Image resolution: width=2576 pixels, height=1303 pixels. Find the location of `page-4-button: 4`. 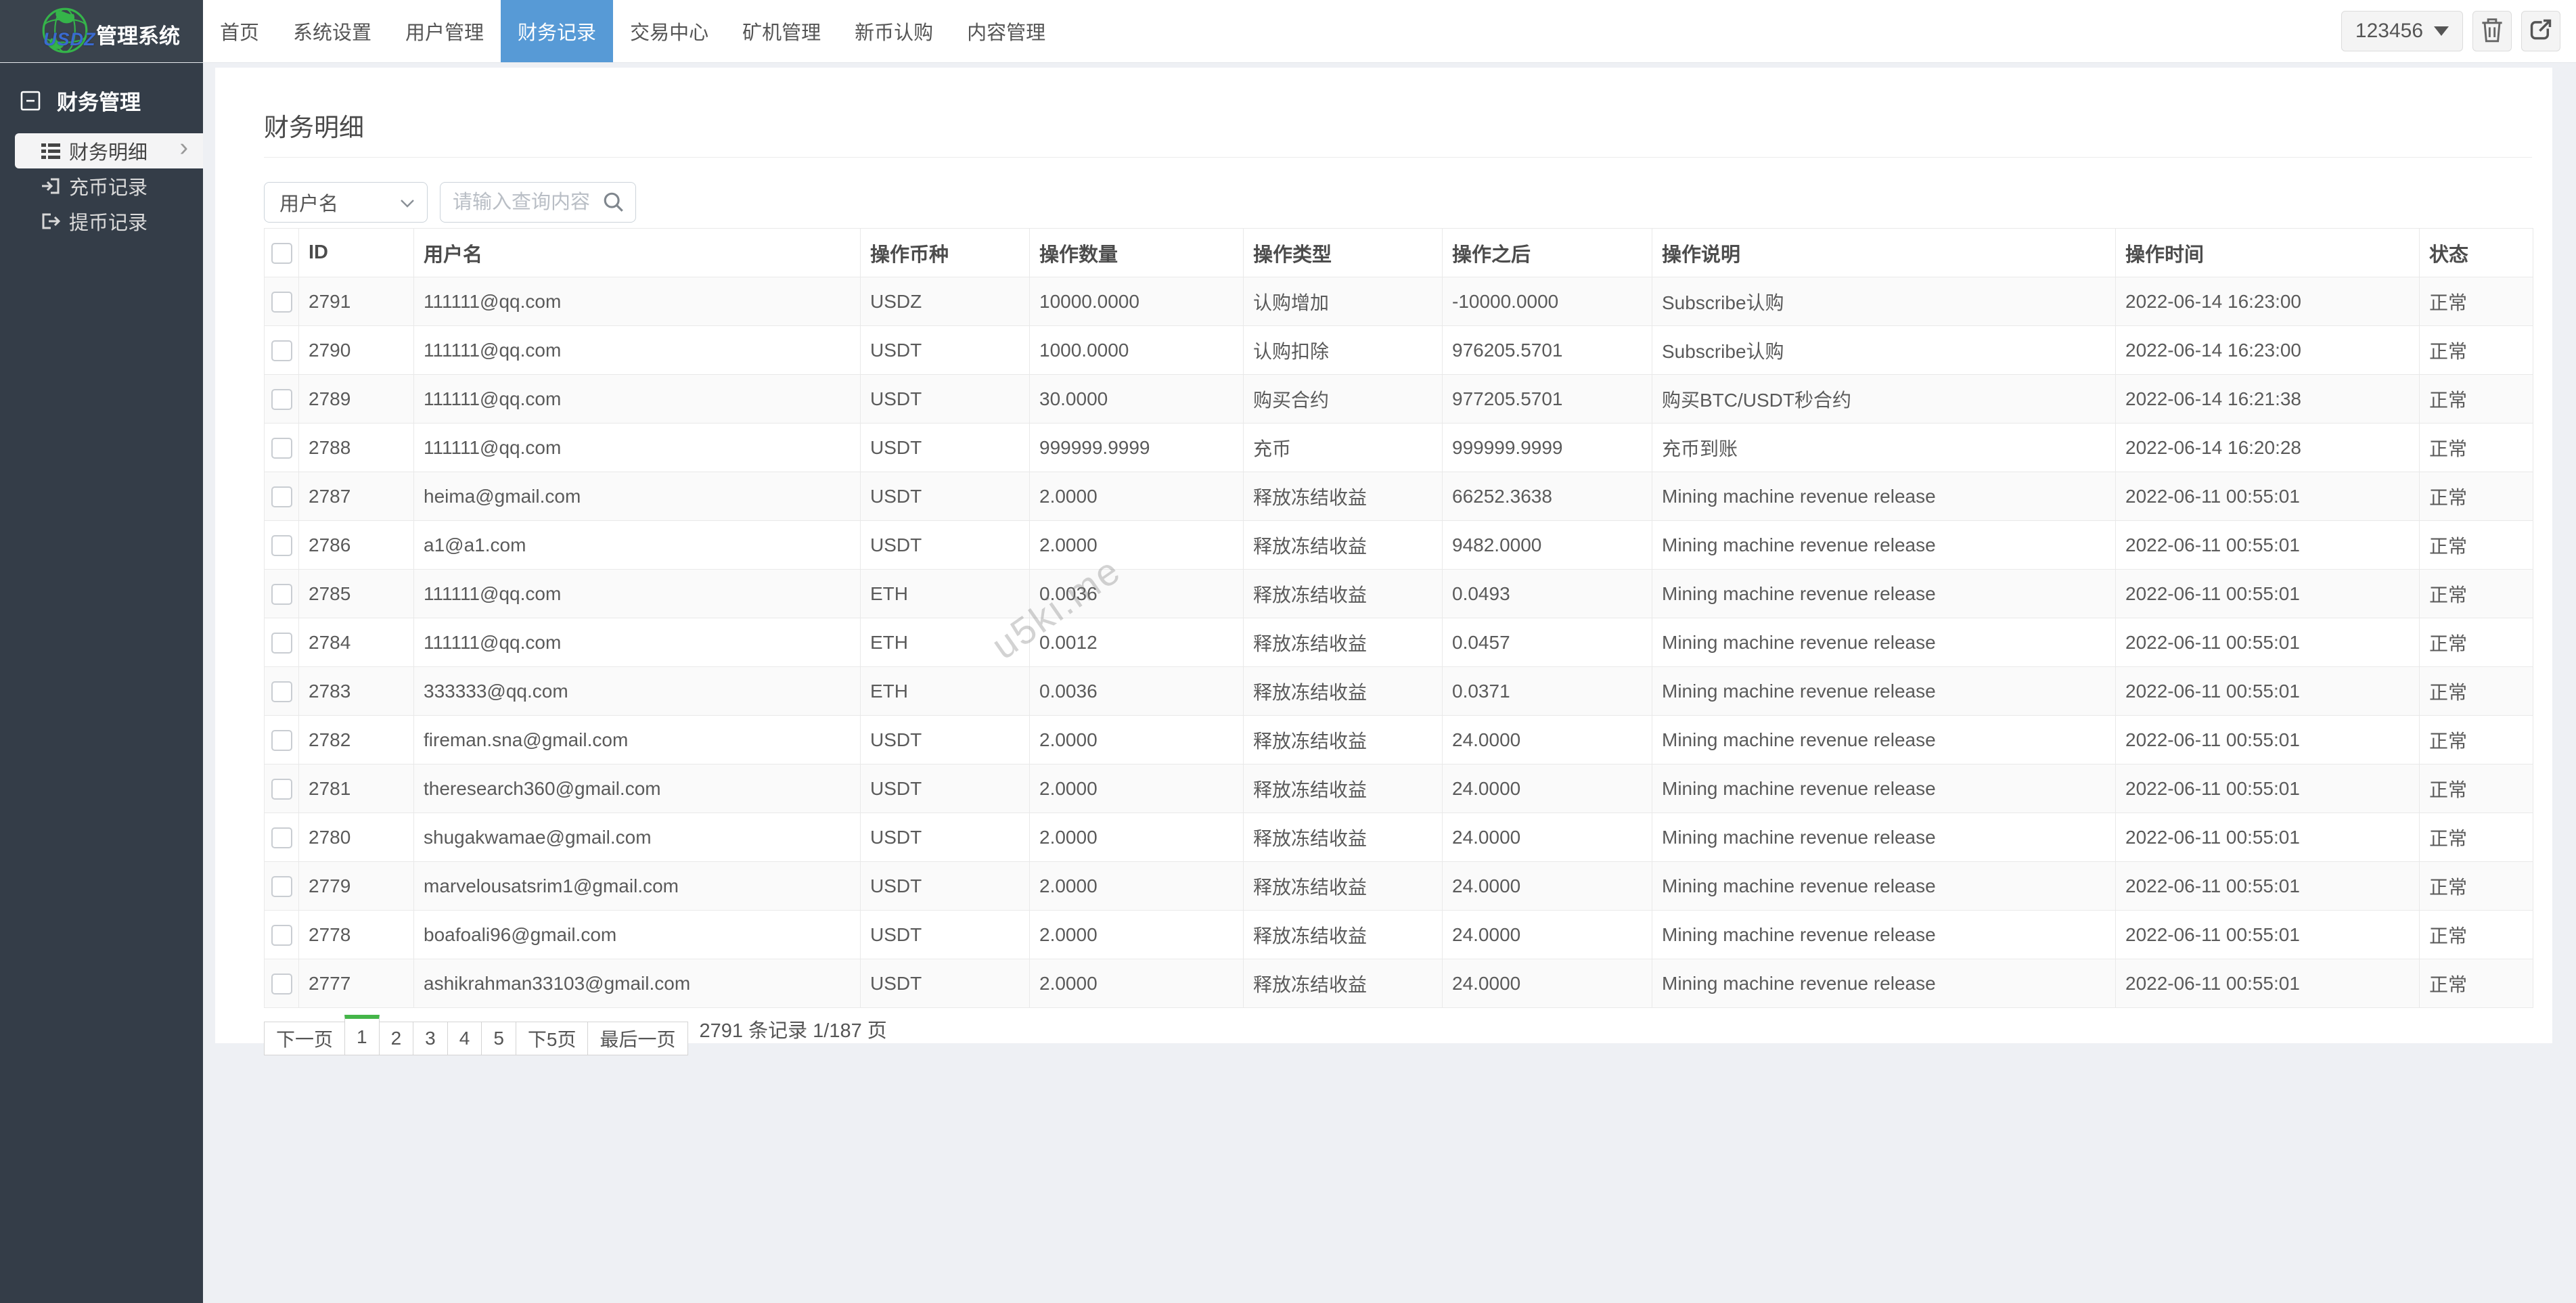

page-4-button: 4 is located at coordinates (464, 1038).